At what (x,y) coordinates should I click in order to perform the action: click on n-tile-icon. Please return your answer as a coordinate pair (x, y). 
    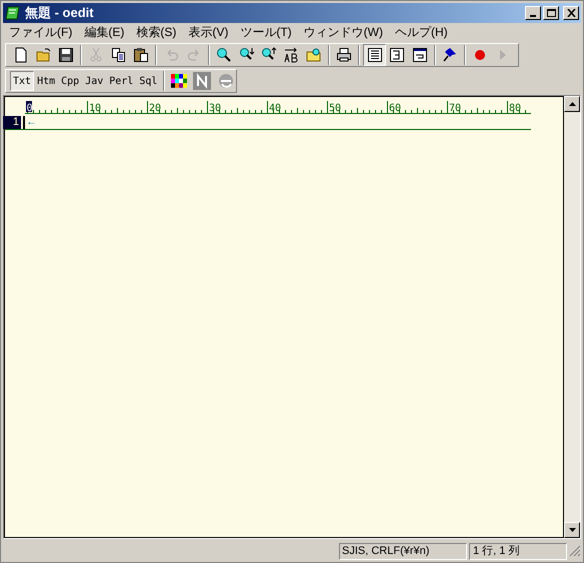
    Looking at the image, I should click on (202, 81).